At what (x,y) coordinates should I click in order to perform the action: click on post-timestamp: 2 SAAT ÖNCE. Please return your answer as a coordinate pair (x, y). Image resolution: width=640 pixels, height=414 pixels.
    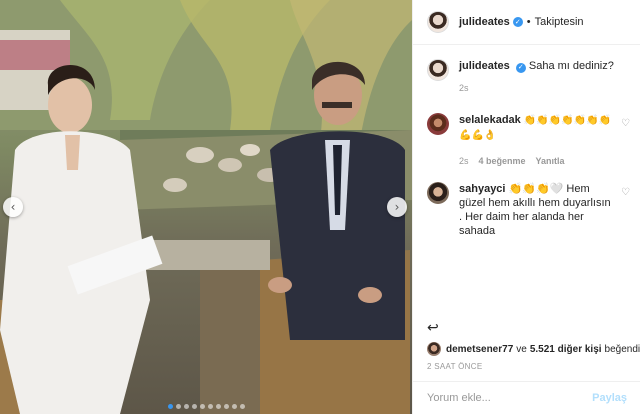
    Looking at the image, I should click on (455, 366).